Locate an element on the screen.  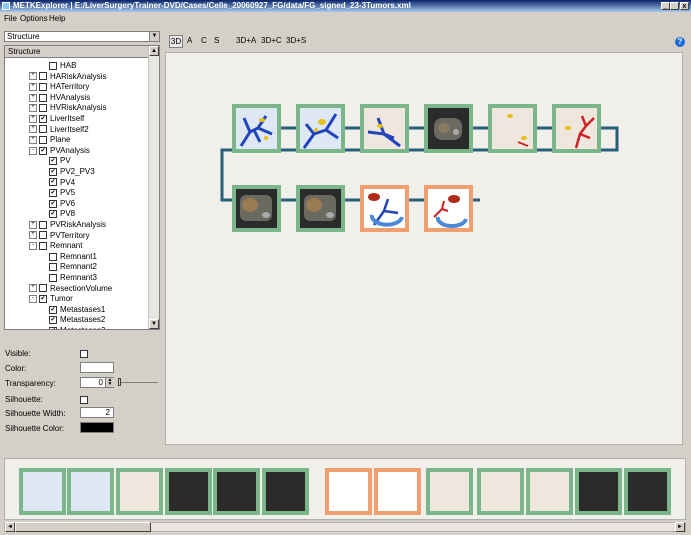
menu-file: File is located at coordinates (10, 19).